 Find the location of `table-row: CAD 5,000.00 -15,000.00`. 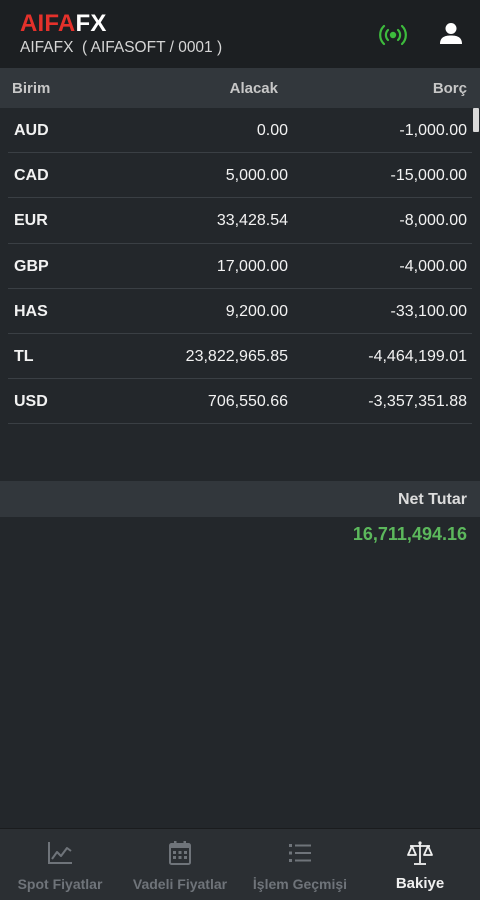

table-row: CAD 5,000.00 -15,000.00 is located at coordinates (240, 176).